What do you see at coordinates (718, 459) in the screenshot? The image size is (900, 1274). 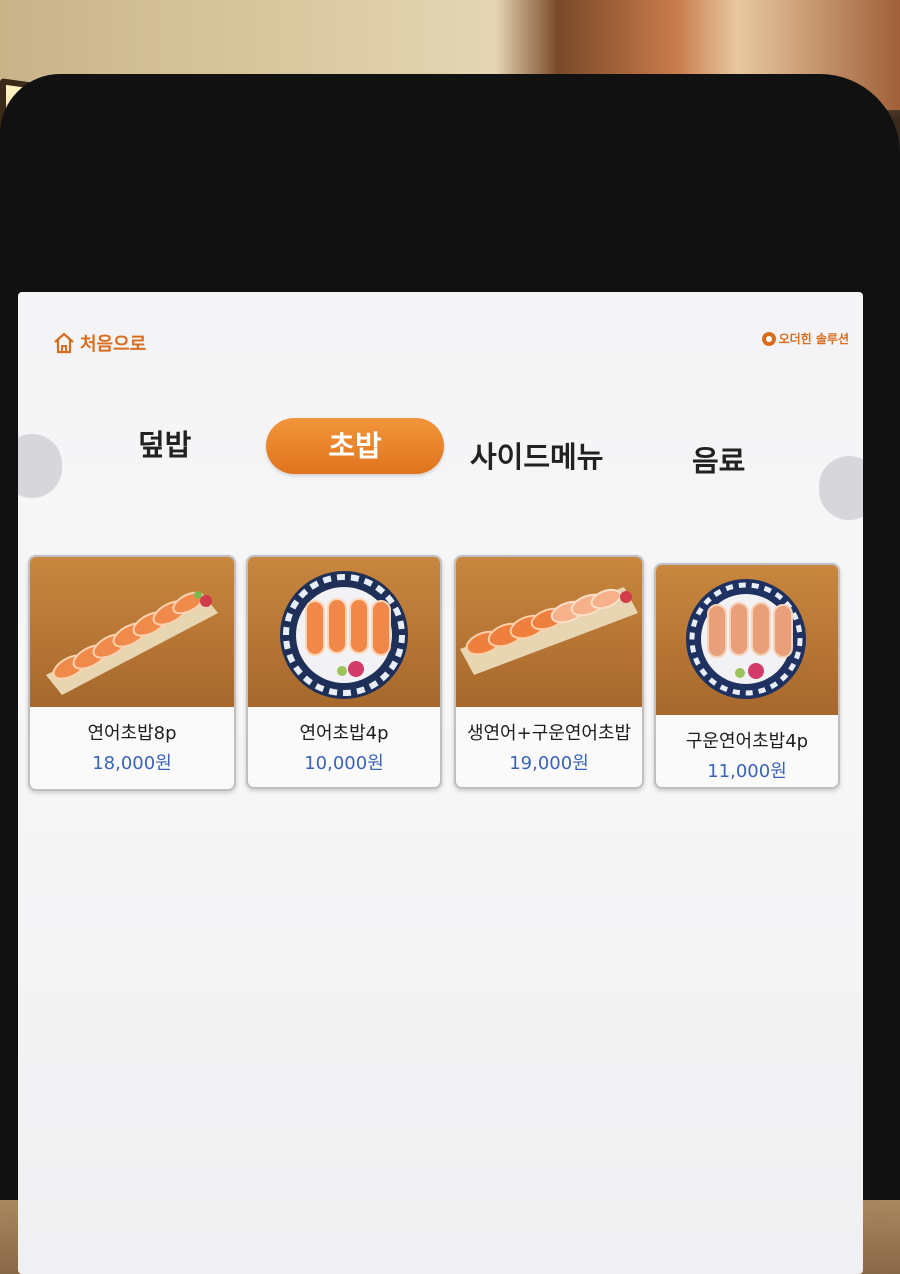 I see `tab-drinks: 음료` at bounding box center [718, 459].